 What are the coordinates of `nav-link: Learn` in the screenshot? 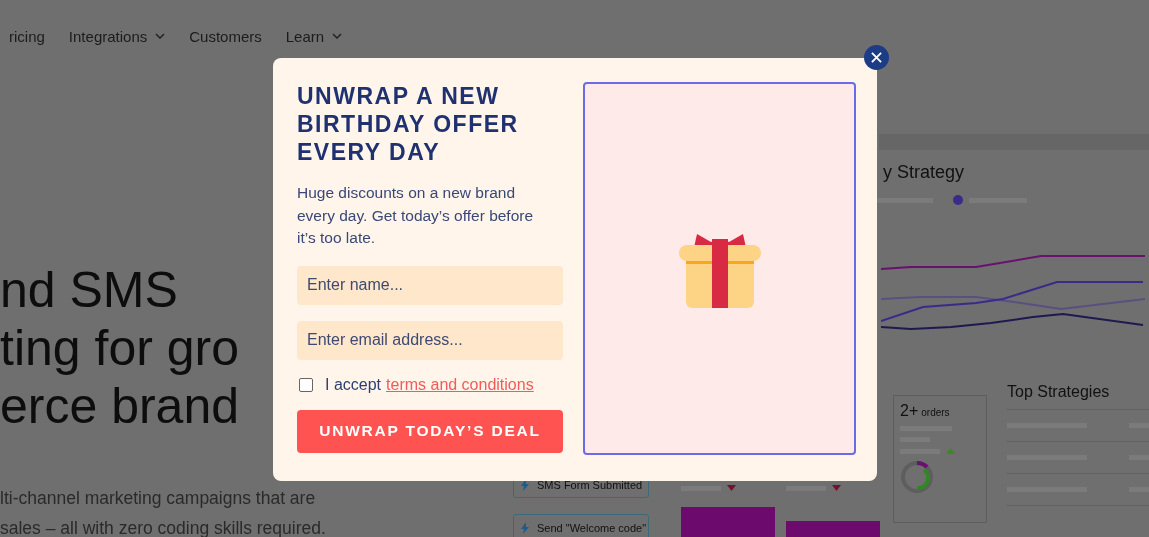 It's located at (314, 36).